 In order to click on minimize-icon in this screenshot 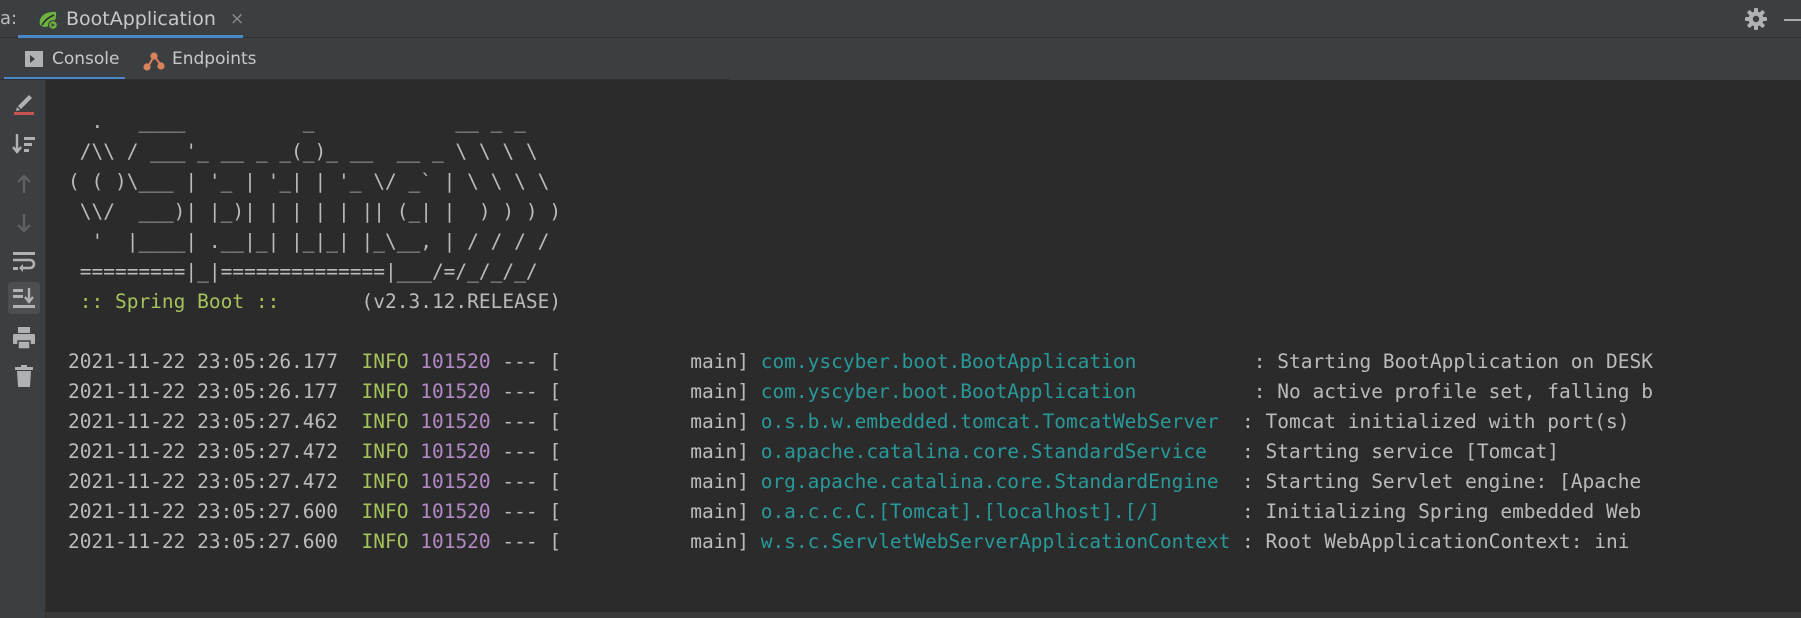, I will do `click(1792, 20)`.